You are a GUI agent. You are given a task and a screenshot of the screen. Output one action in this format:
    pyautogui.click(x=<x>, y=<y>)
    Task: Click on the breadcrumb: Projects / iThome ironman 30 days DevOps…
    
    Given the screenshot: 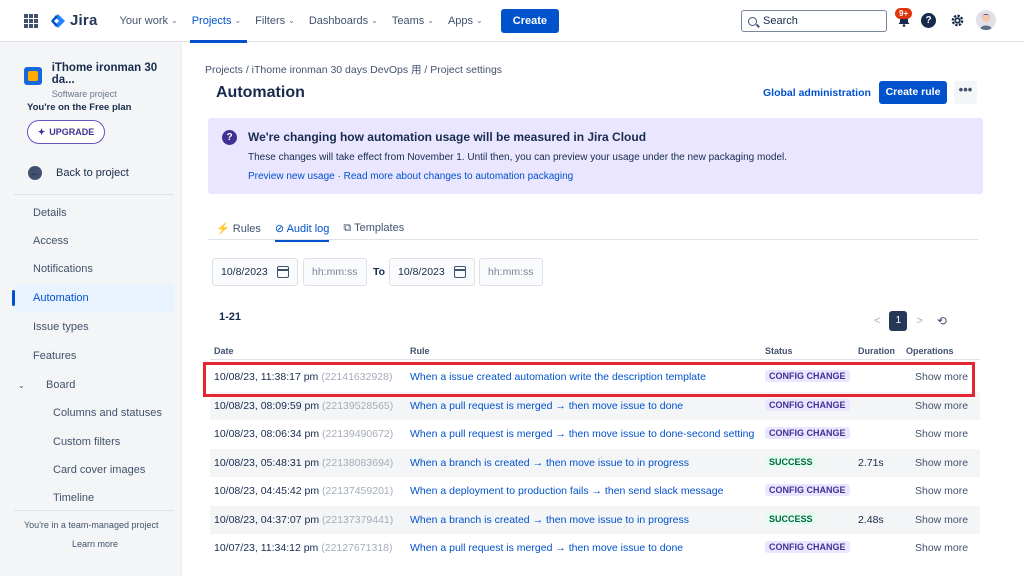 What is the action you would take?
    pyautogui.click(x=353, y=69)
    